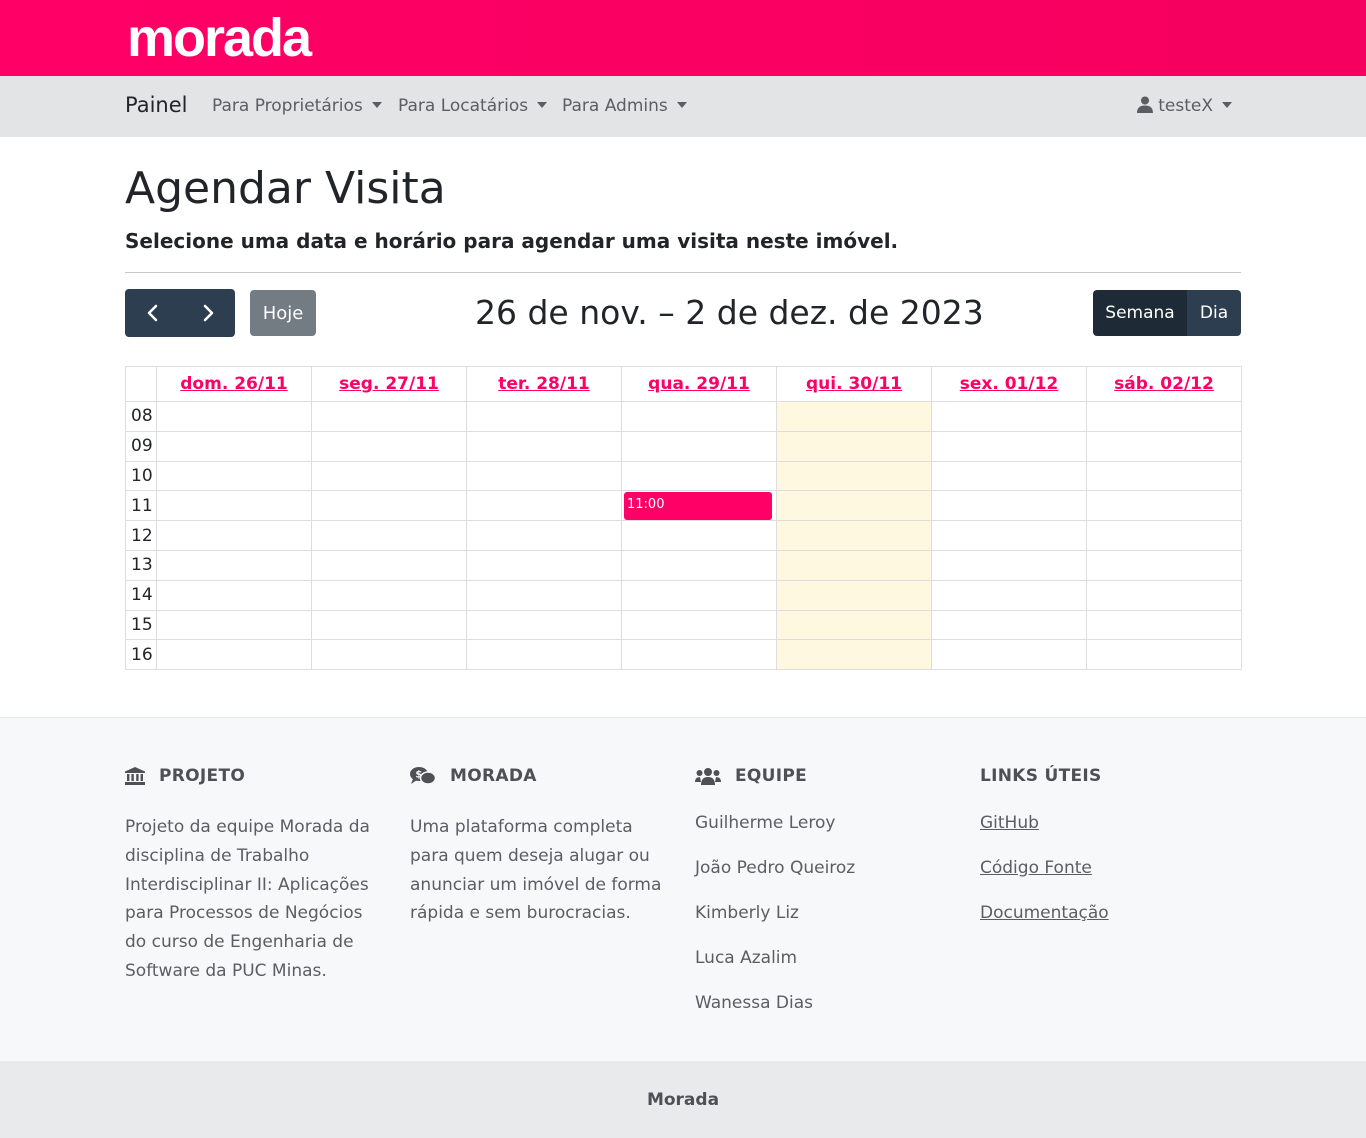 This screenshot has width=1366, height=1138. Describe the element at coordinates (207, 313) in the screenshot. I see `next-week-button` at that location.